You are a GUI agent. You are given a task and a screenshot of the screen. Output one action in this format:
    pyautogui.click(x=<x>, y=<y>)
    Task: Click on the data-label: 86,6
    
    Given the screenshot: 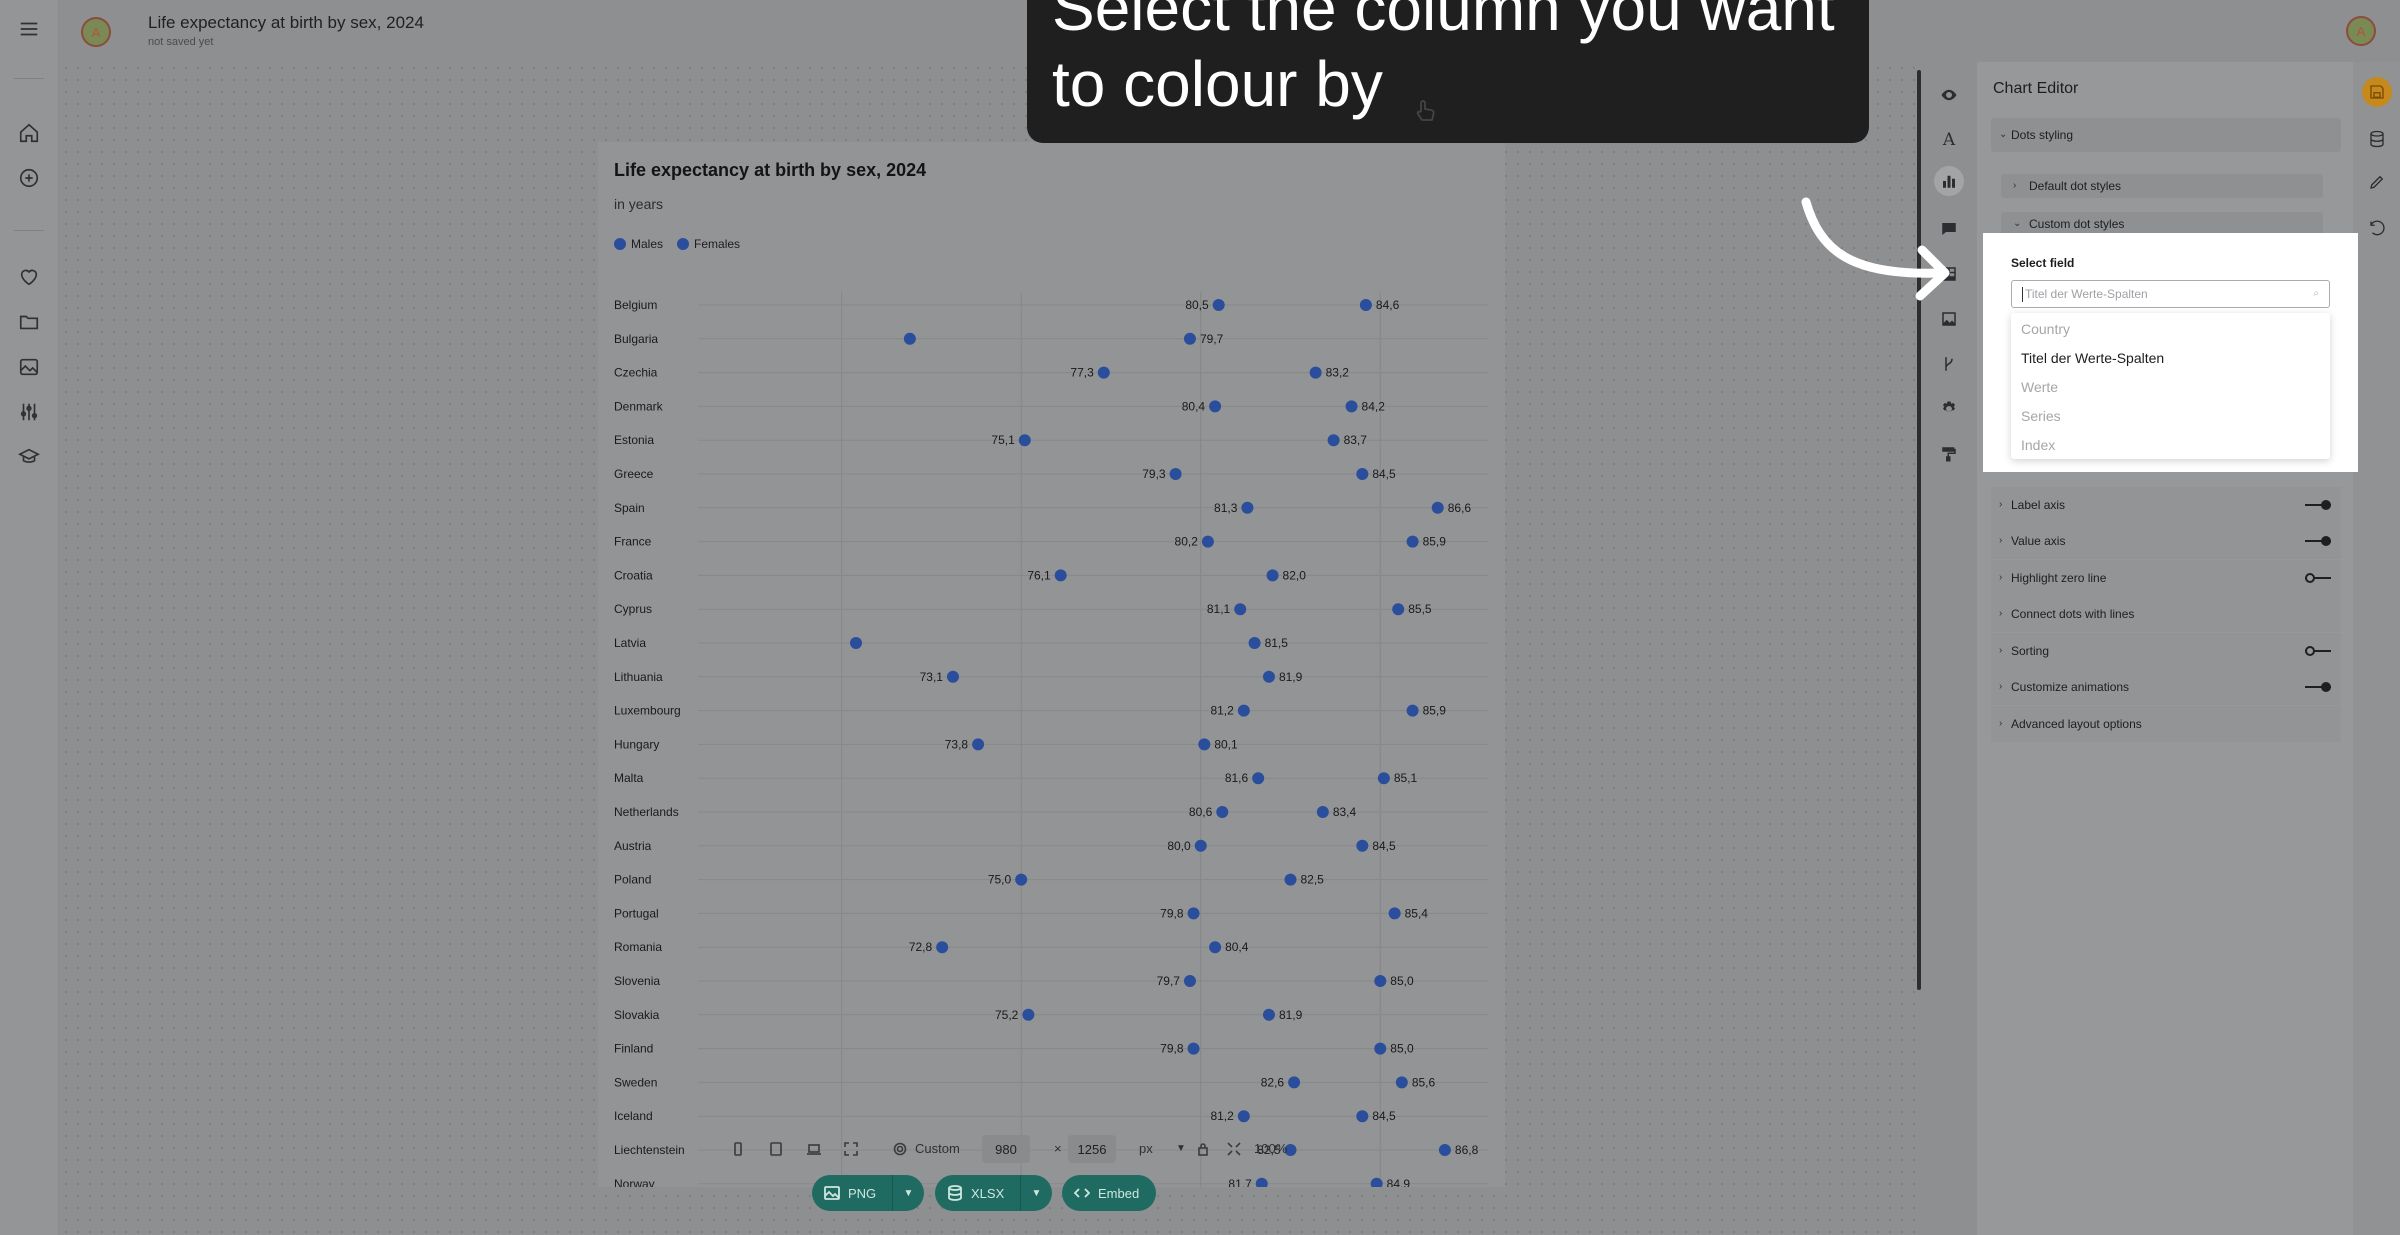 What is the action you would take?
    pyautogui.click(x=1460, y=508)
    